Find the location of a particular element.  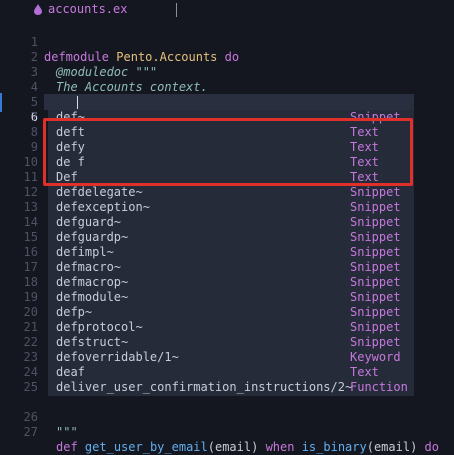

code-line: 3 The Accounts context. is located at coordinates (227, 72).